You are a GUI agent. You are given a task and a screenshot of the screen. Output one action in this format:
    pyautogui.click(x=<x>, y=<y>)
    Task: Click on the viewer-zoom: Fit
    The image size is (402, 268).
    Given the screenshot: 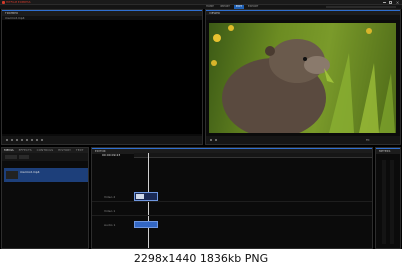 What is the action you would take?
    pyautogui.click(x=368, y=140)
    